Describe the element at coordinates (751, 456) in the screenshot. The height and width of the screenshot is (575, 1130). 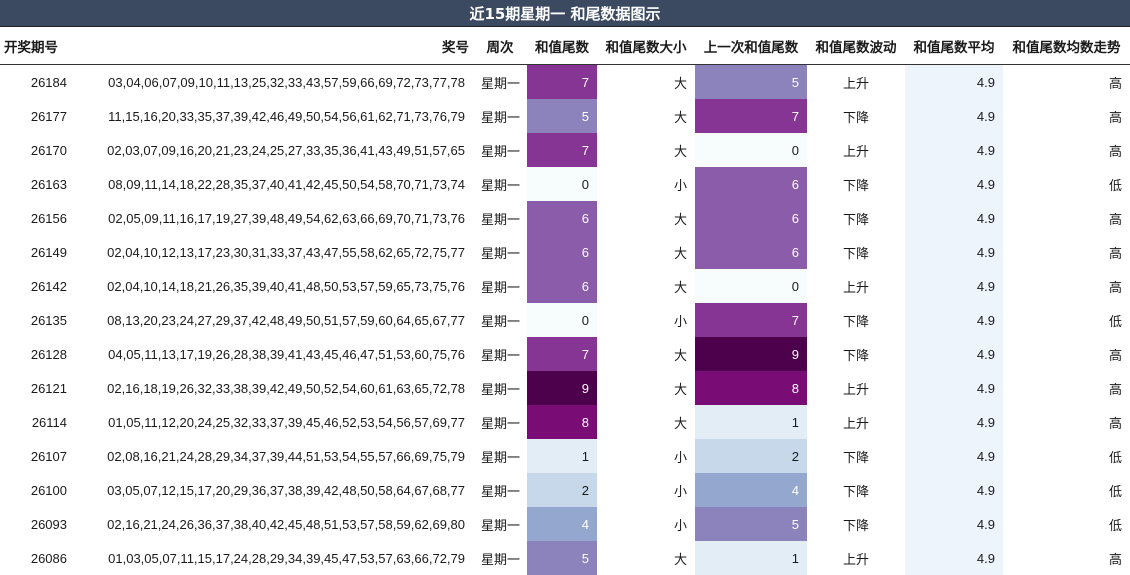
I see `cell-prev-tail: 2` at that location.